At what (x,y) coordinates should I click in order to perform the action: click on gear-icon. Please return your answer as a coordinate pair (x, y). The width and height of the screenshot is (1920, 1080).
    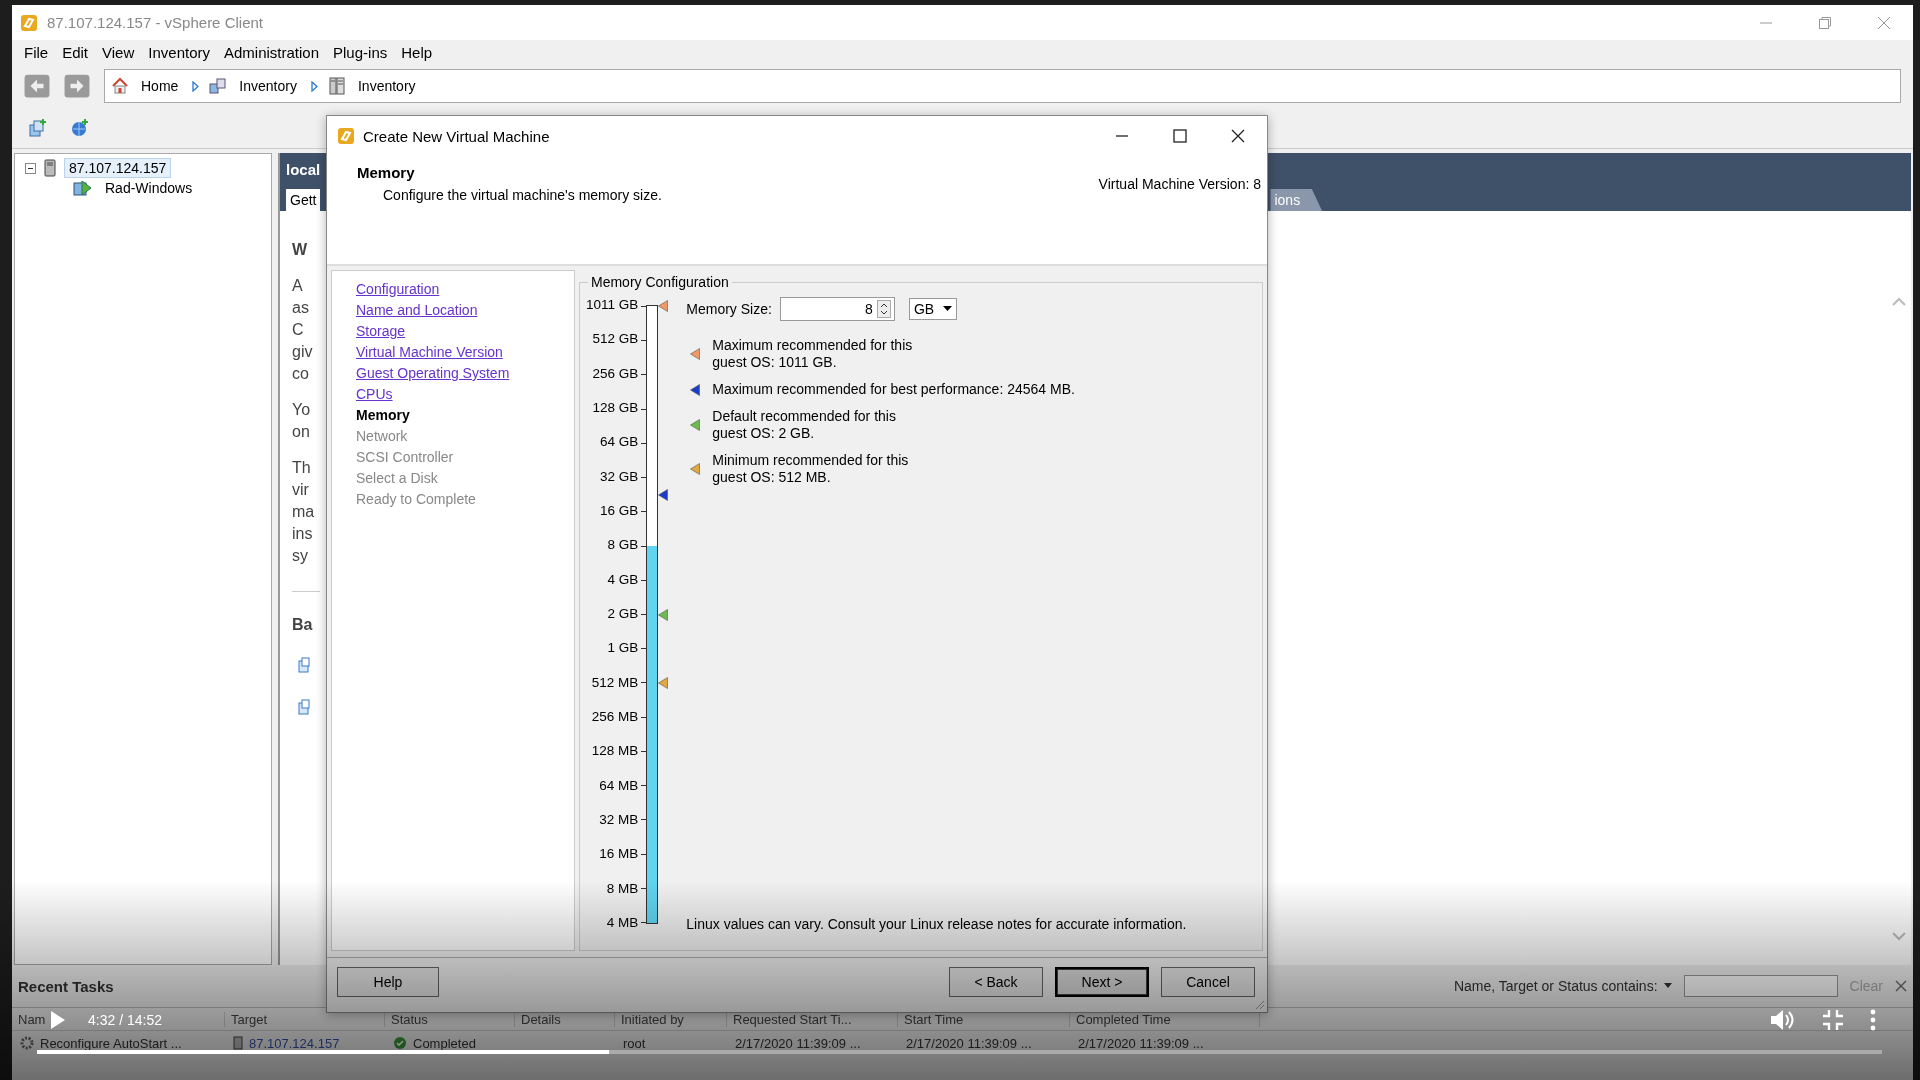
    Looking at the image, I should click on (27, 1043).